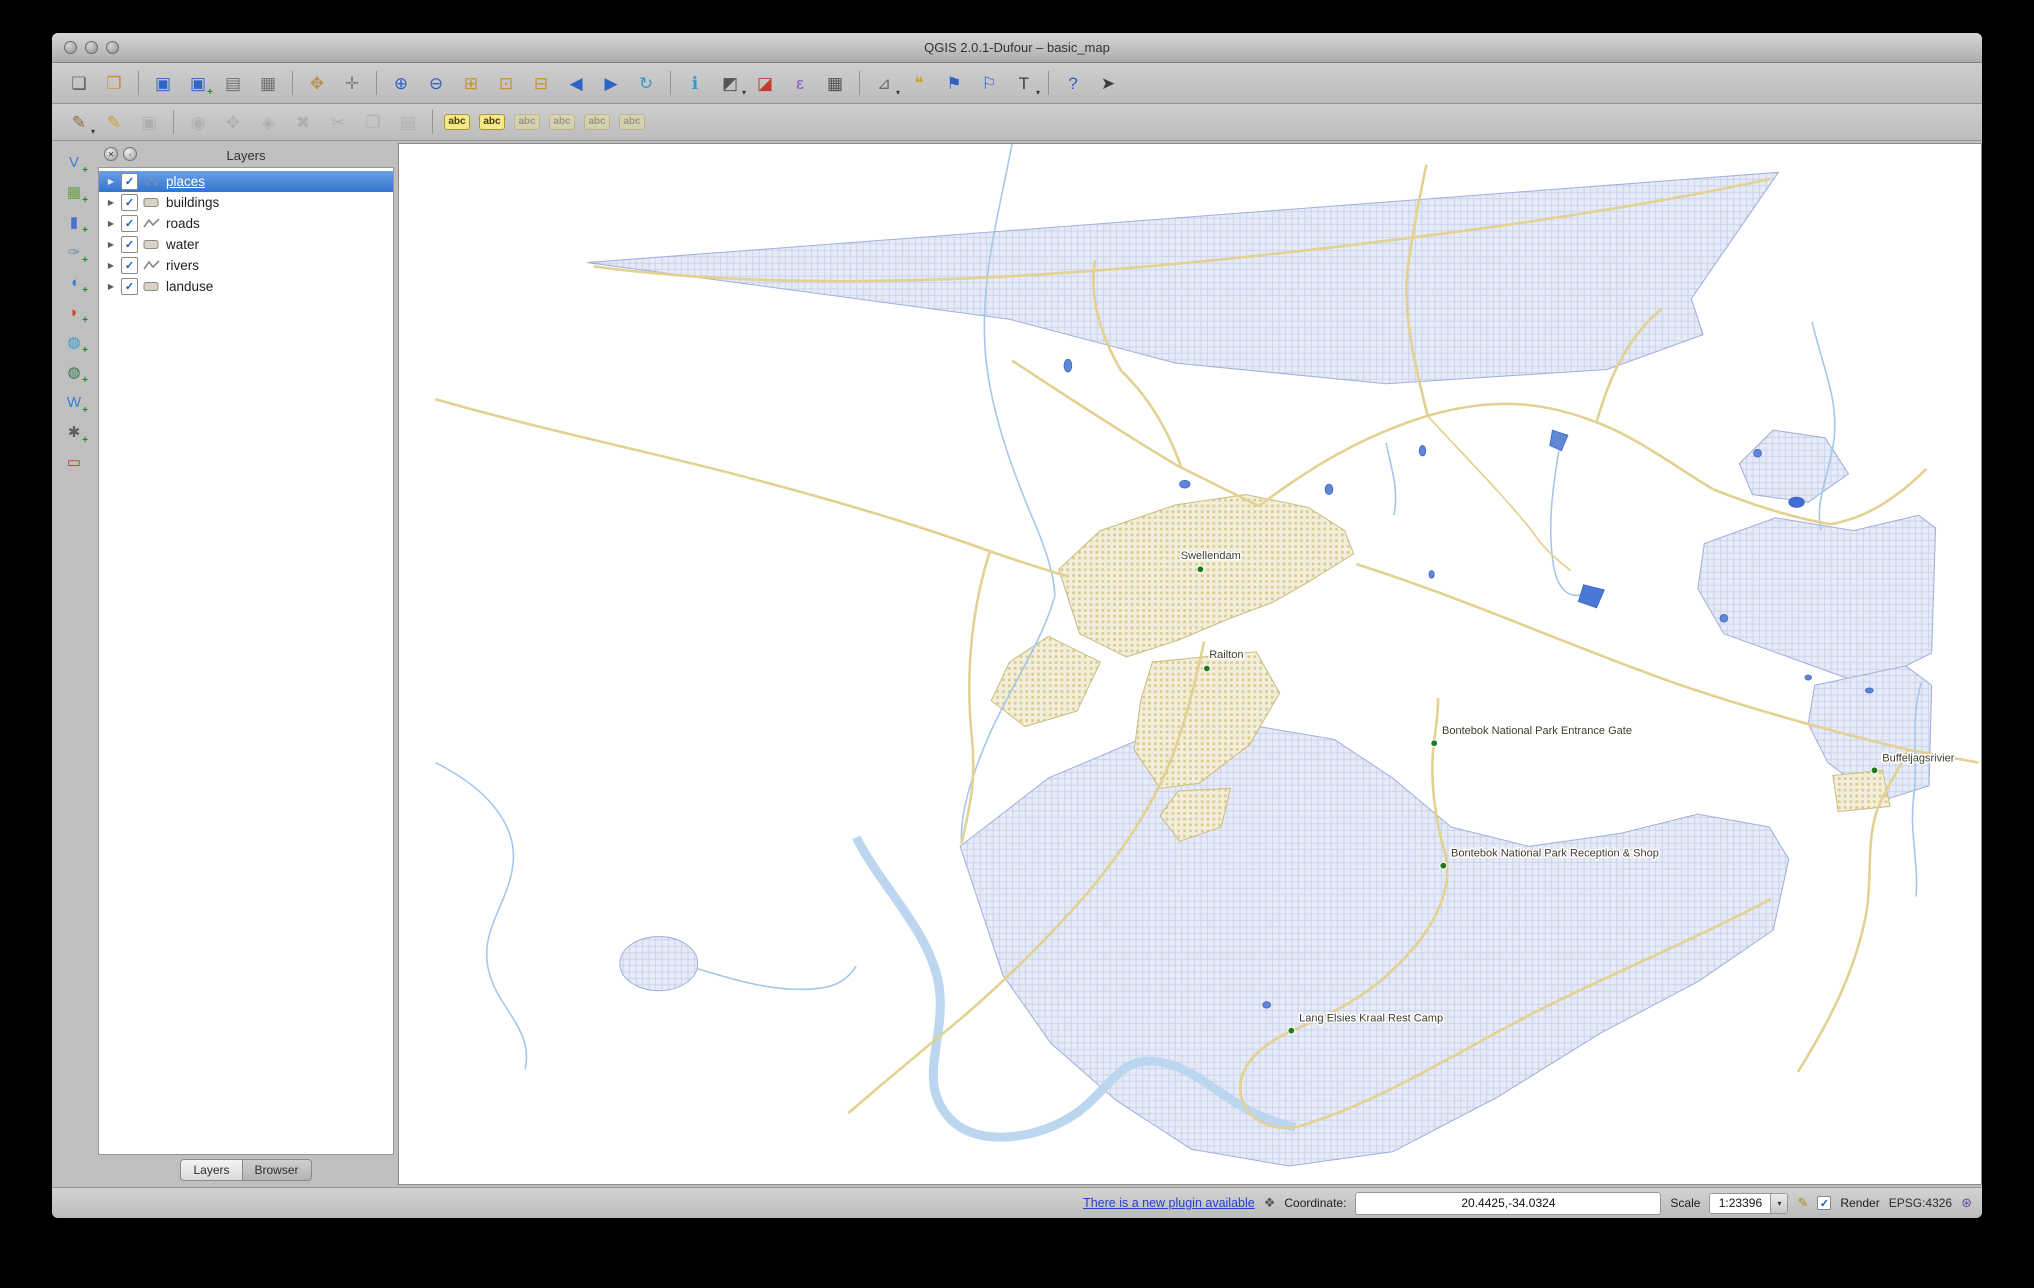 This screenshot has width=2034, height=1288. I want to click on add-feature-button: ◉, so click(198, 122).